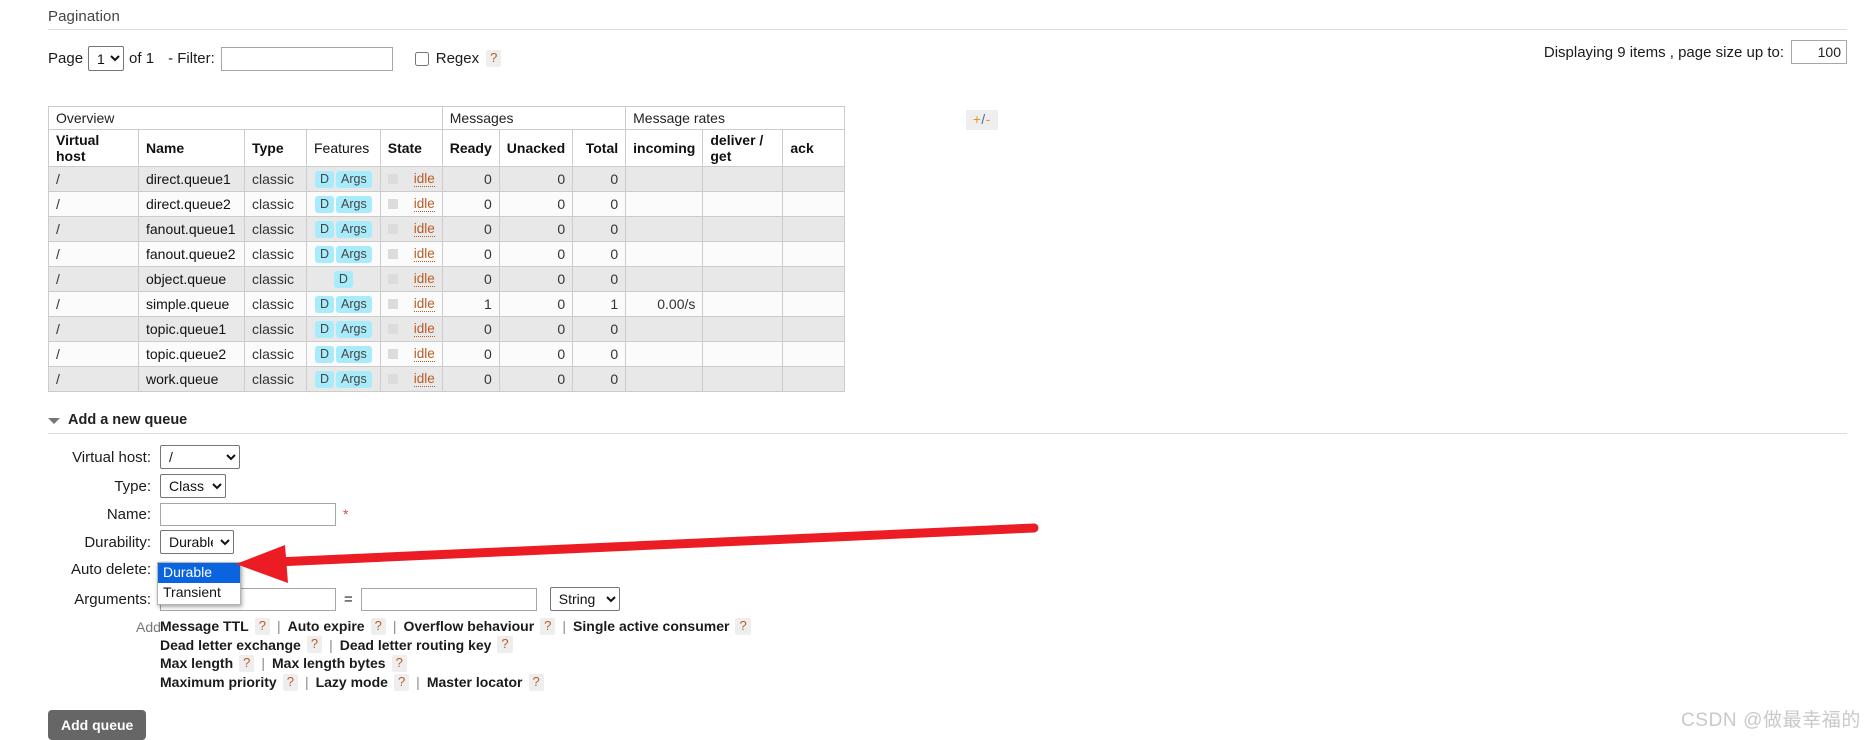 This screenshot has width=1871, height=740. Describe the element at coordinates (982, 120) in the screenshot. I see `column-toggle-button: +/-` at that location.